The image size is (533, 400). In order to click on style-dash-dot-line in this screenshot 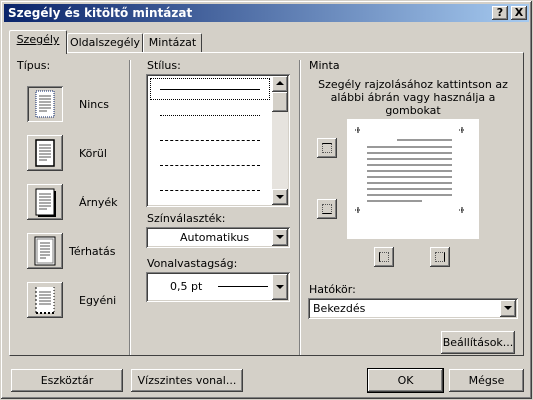, I will do `click(210, 190)`.